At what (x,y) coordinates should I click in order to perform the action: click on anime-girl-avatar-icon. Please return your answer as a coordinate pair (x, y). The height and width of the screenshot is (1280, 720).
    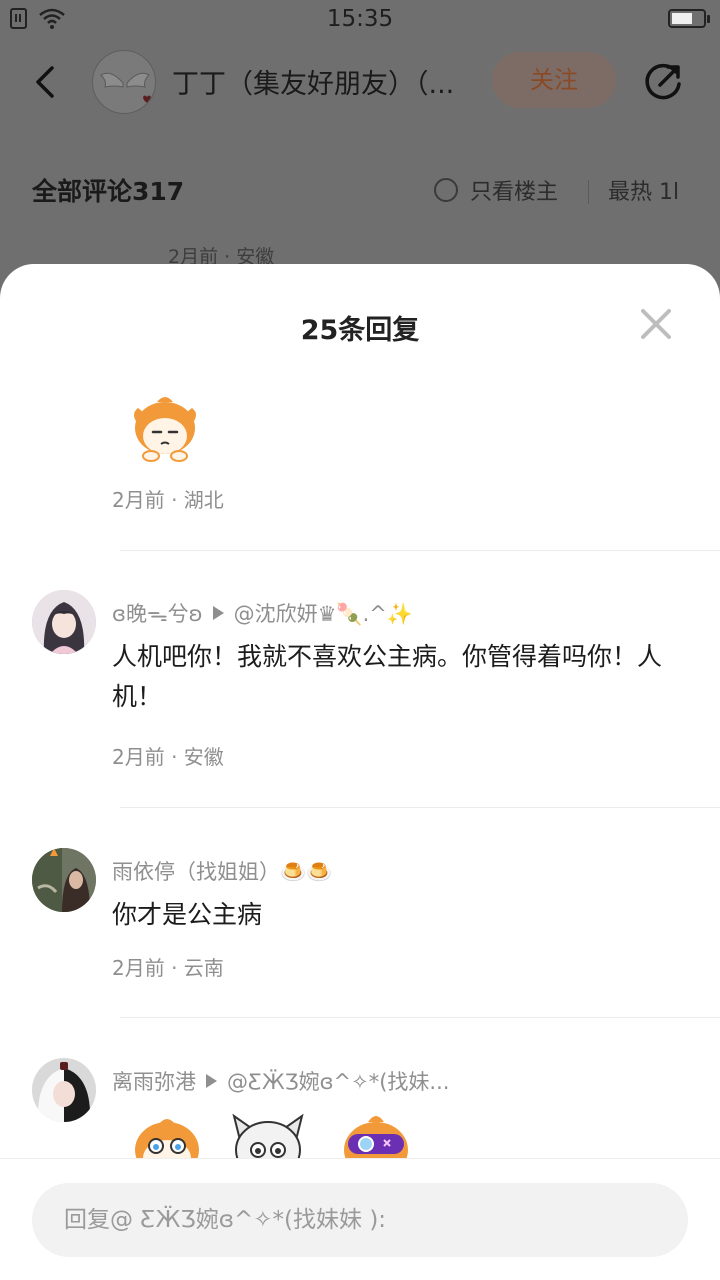
    Looking at the image, I should click on (64, 622).